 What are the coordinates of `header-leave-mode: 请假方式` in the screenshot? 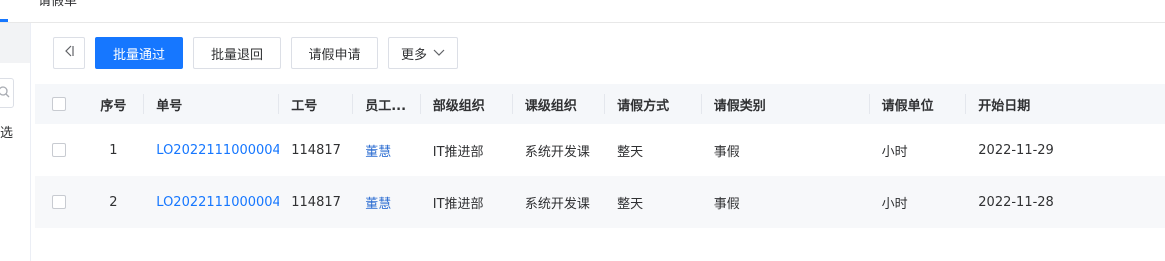 It's located at (653, 104).